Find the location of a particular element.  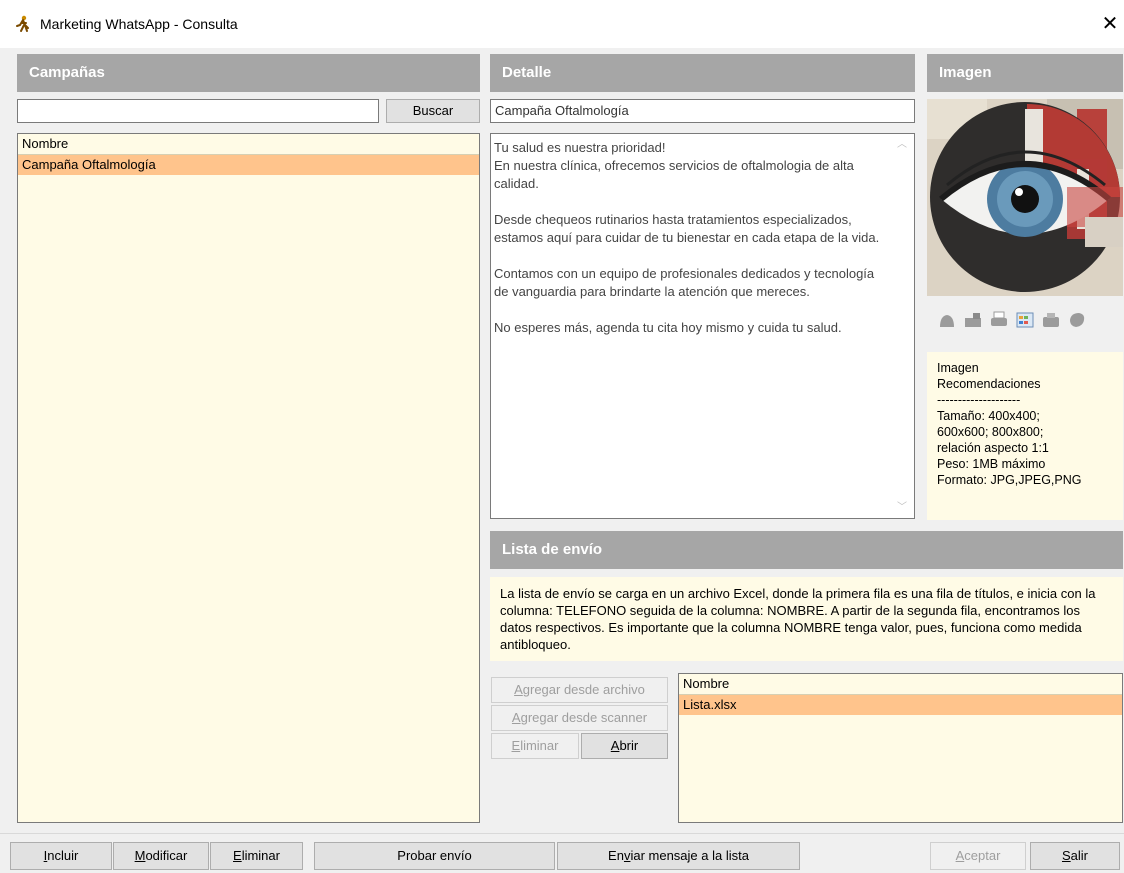

camera-icon is located at coordinates (947, 320).